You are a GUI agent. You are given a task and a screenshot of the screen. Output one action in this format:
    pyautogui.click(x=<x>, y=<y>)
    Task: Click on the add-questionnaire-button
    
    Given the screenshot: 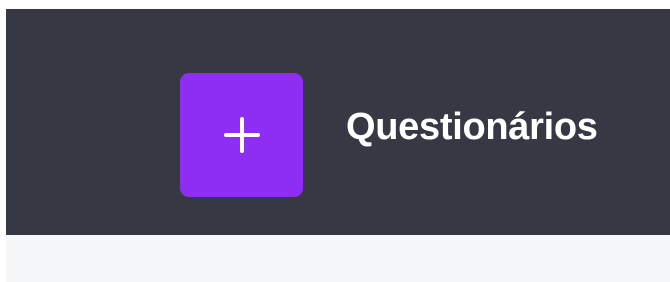 What is the action you would take?
    pyautogui.click(x=241, y=135)
    